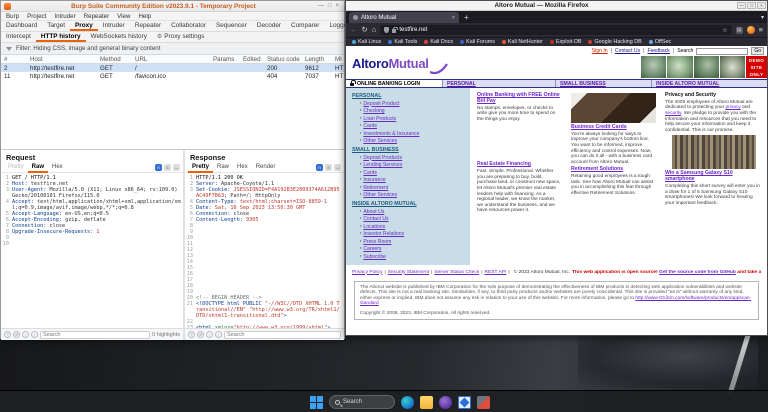  What do you see at coordinates (225, 59) in the screenshot?
I see `column-header-params: Params` at bounding box center [225, 59].